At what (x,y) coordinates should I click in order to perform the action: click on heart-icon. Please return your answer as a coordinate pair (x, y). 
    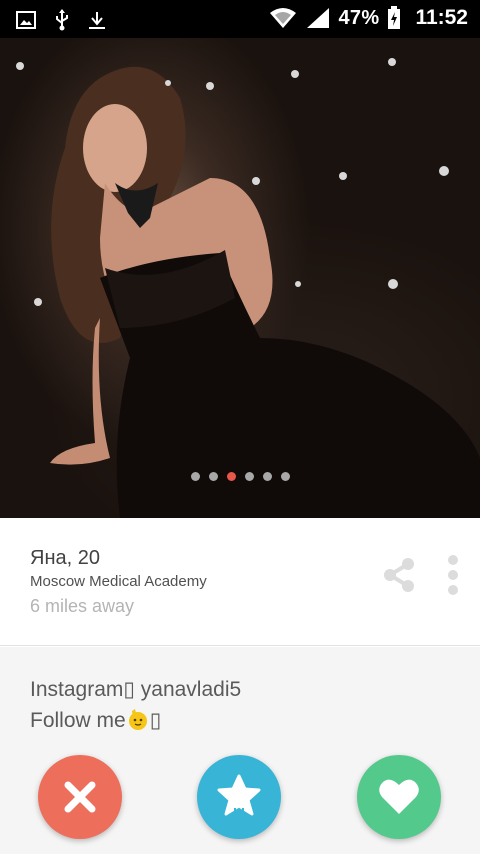
    Looking at the image, I should click on (399, 796).